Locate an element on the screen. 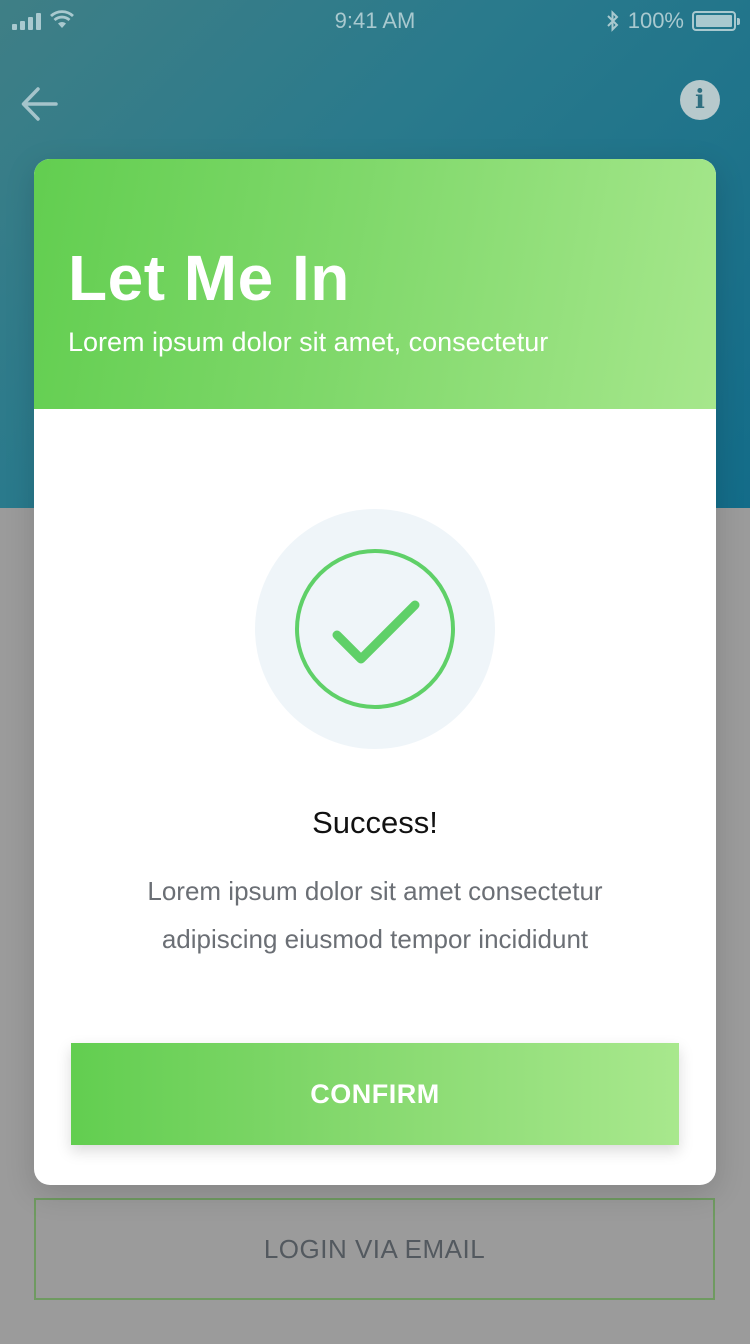 The height and width of the screenshot is (1344, 750). status-right: 100% is located at coordinates (673, 21).